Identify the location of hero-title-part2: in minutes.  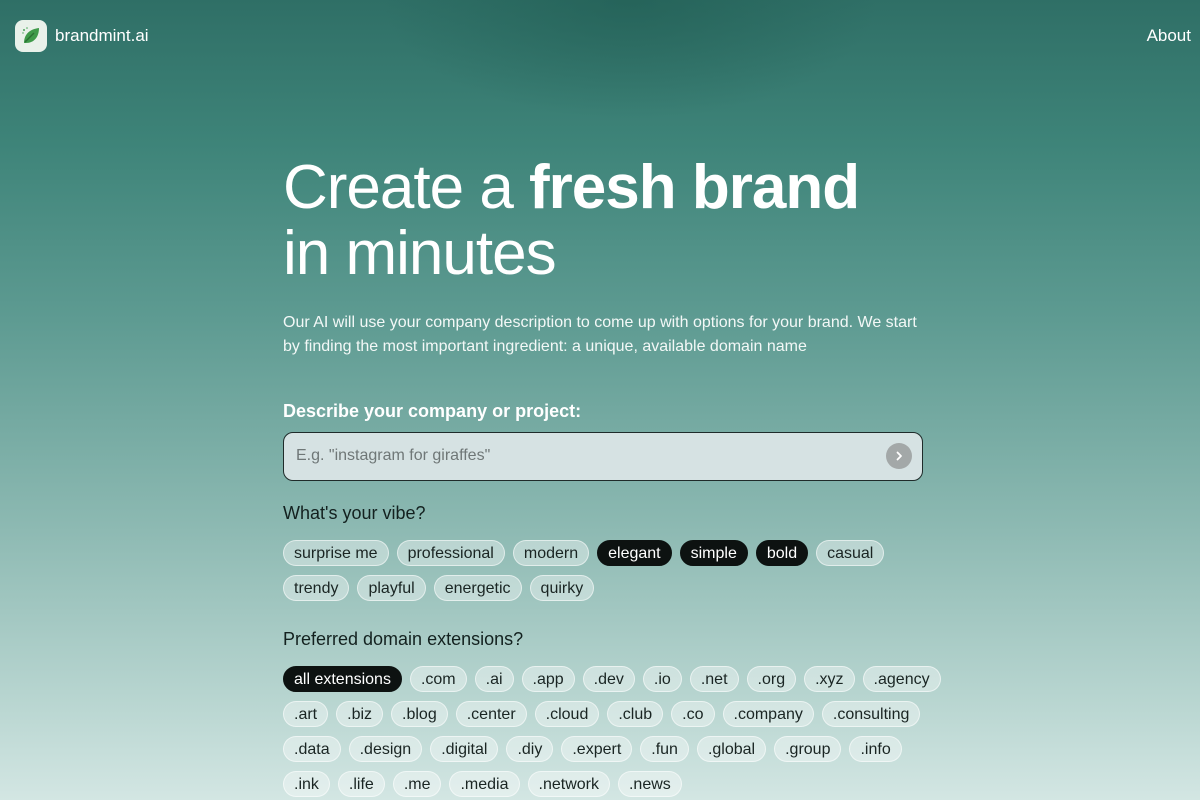
(420, 253).